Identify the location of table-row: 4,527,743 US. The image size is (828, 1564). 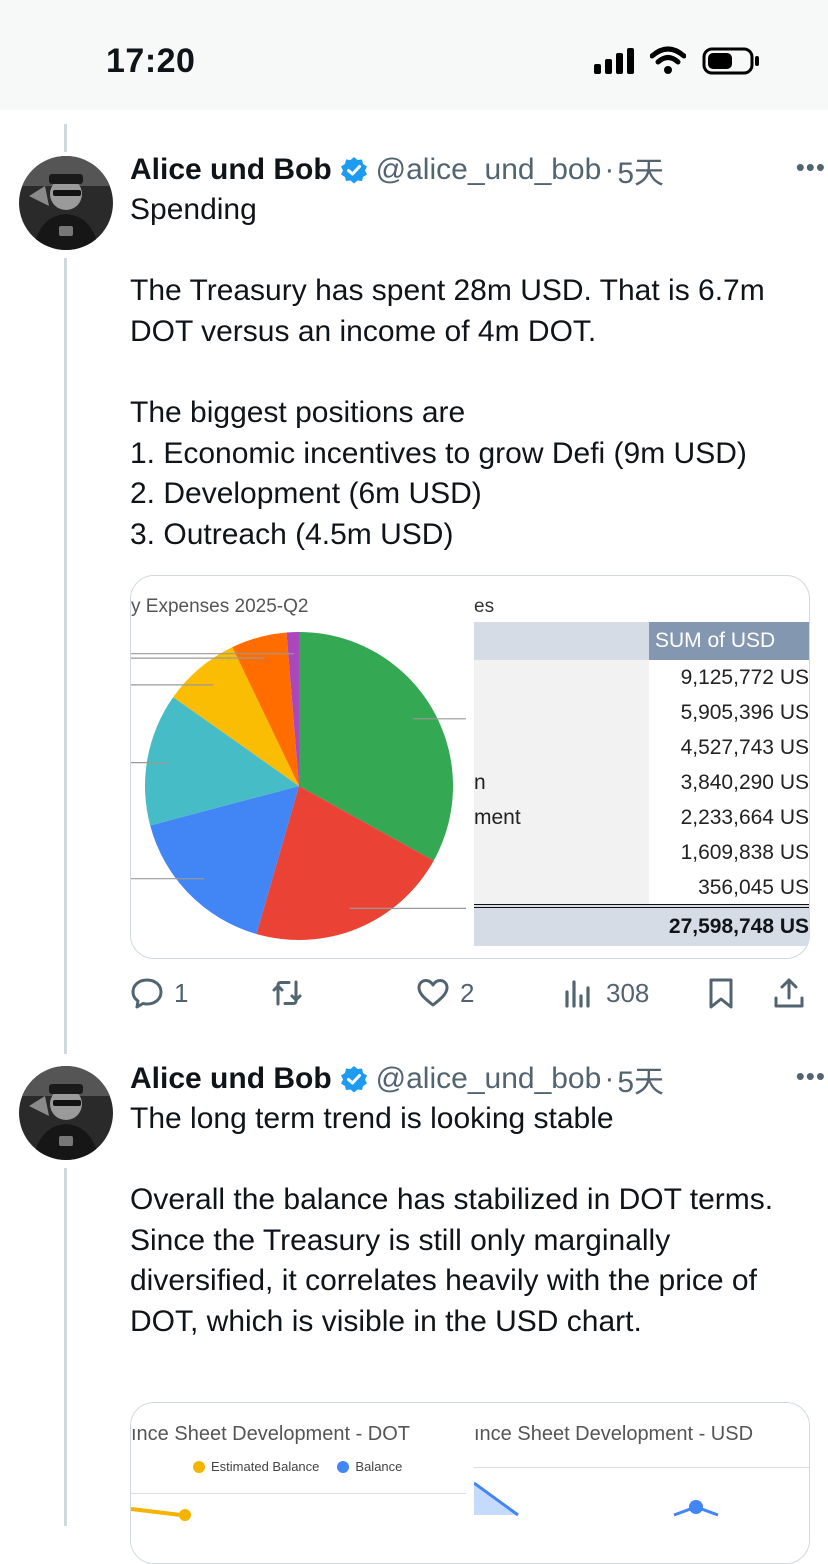
(744, 747).